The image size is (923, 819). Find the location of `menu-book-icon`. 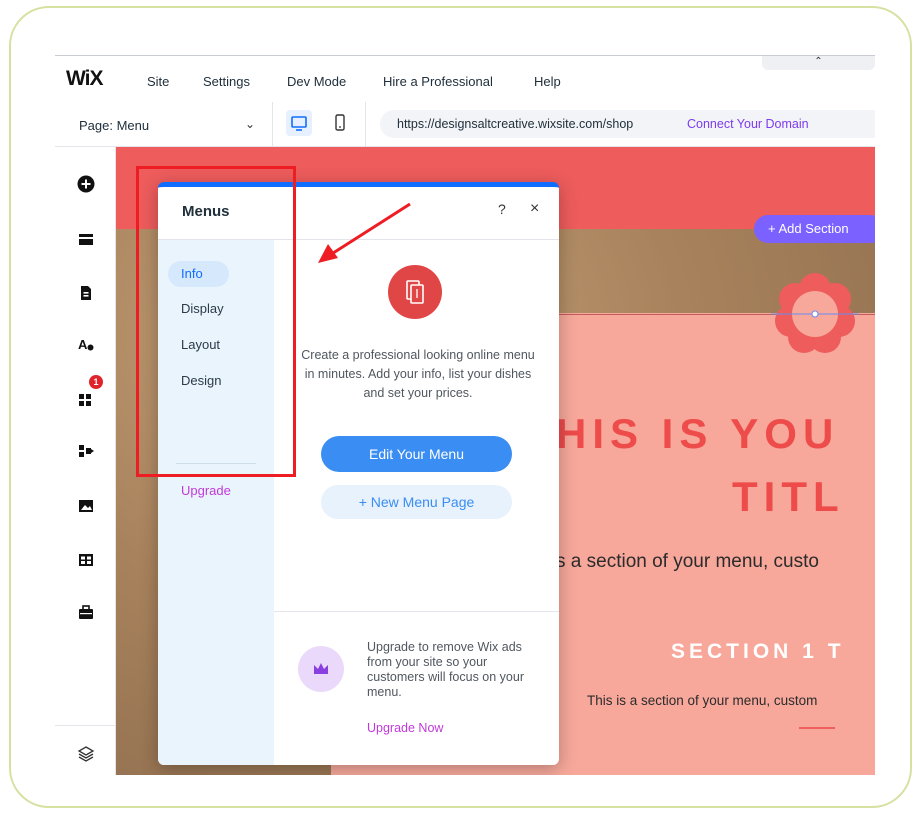

menu-book-icon is located at coordinates (415, 292).